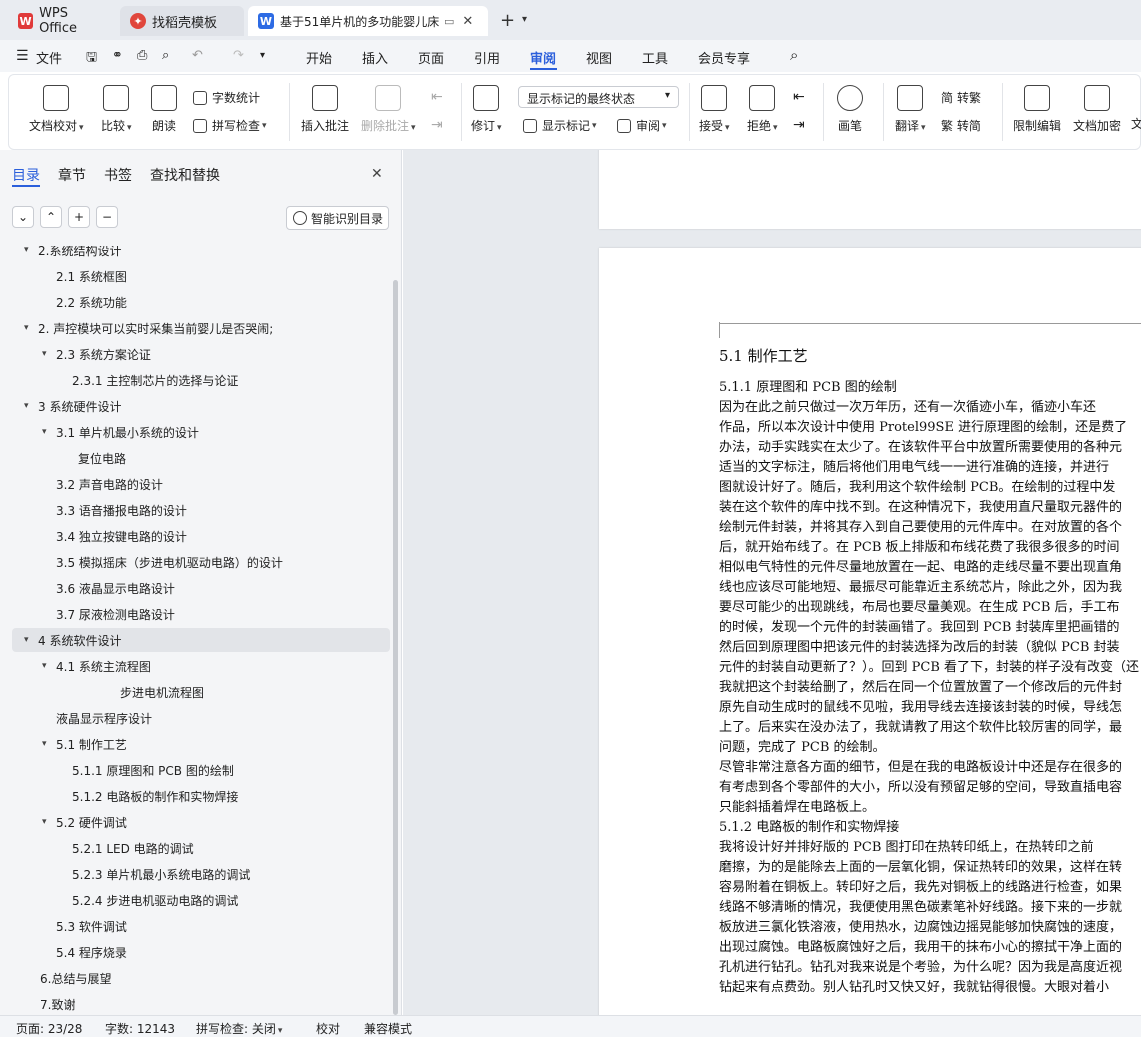 The image size is (1141, 1037). What do you see at coordinates (195, 900) in the screenshot?
I see `toc-item: 5.2.4 步进电机驱动电路的调试` at bounding box center [195, 900].